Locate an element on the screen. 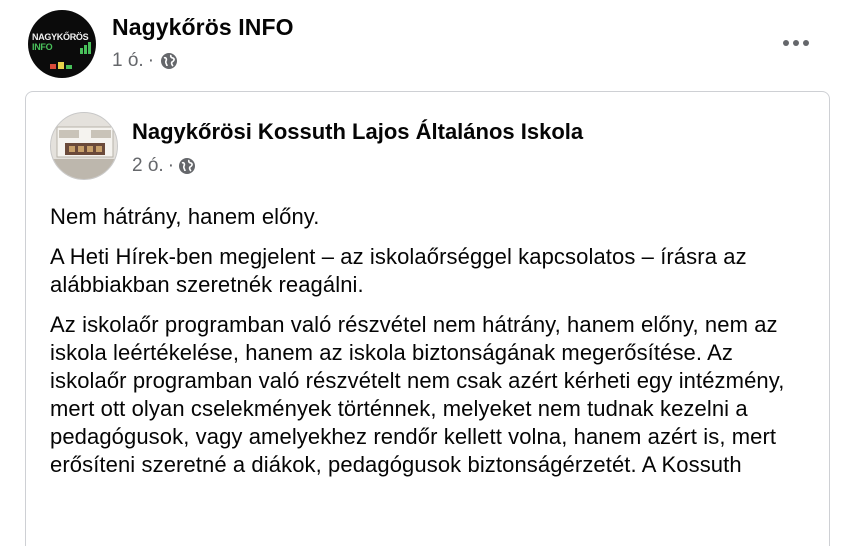 The height and width of the screenshot is (546, 850). shared-post-timestamp: 2 ó. is located at coordinates (148, 166).